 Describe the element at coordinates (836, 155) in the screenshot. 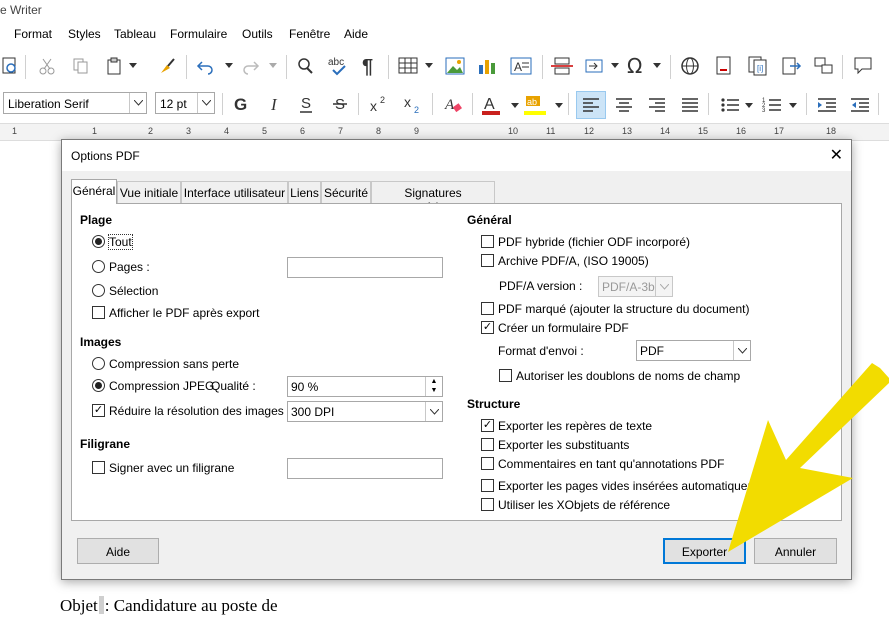

I see `close-icon: ✕` at that location.